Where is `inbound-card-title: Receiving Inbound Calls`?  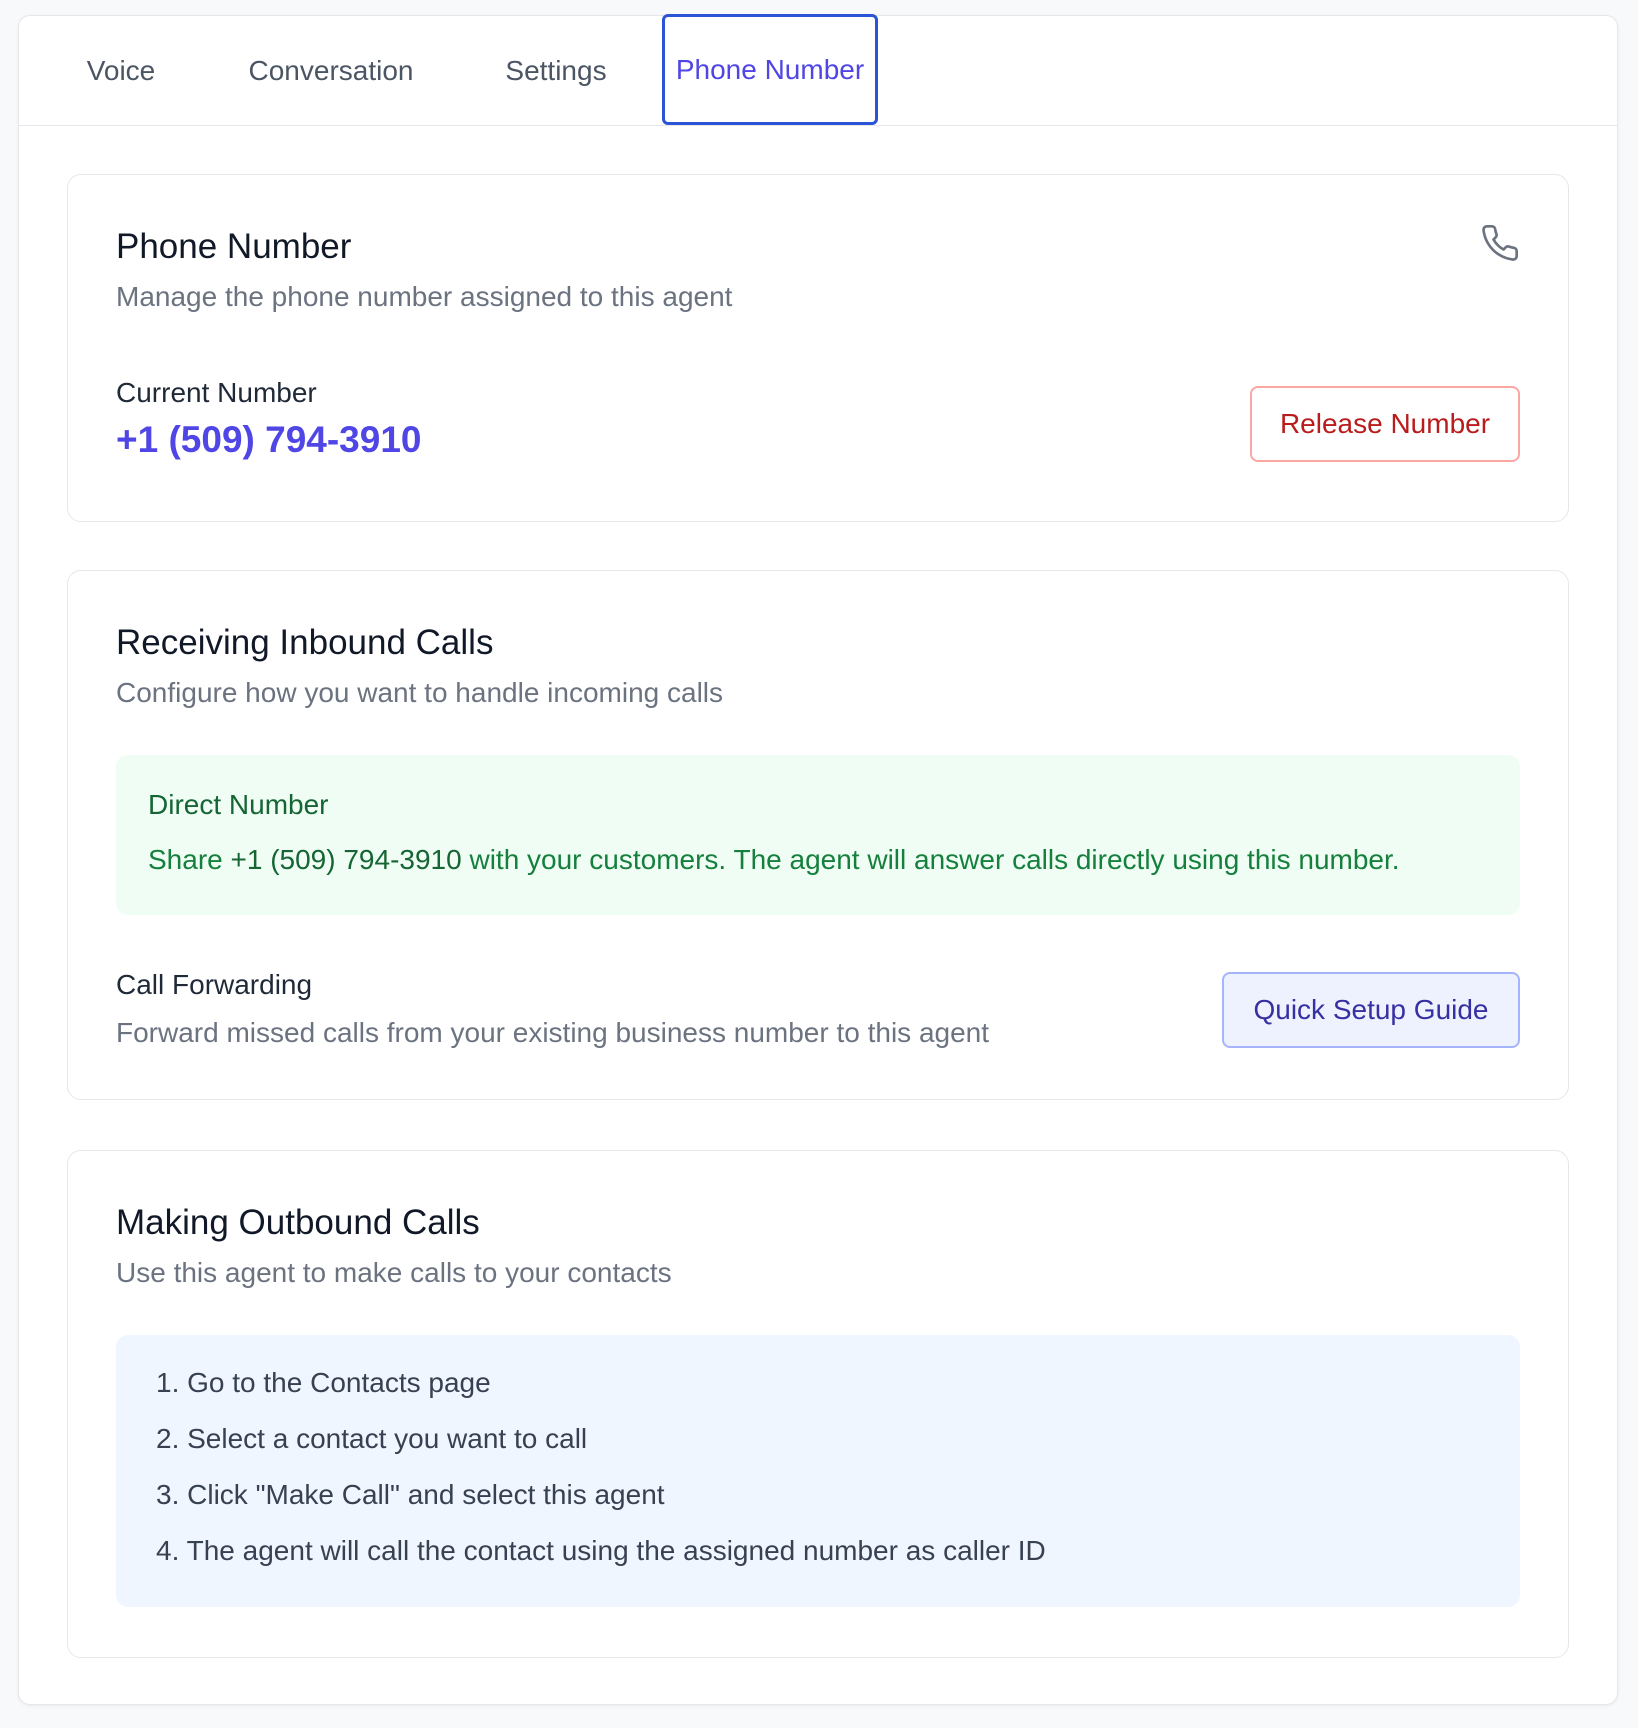 inbound-card-title: Receiving Inbound Calls is located at coordinates (305, 642).